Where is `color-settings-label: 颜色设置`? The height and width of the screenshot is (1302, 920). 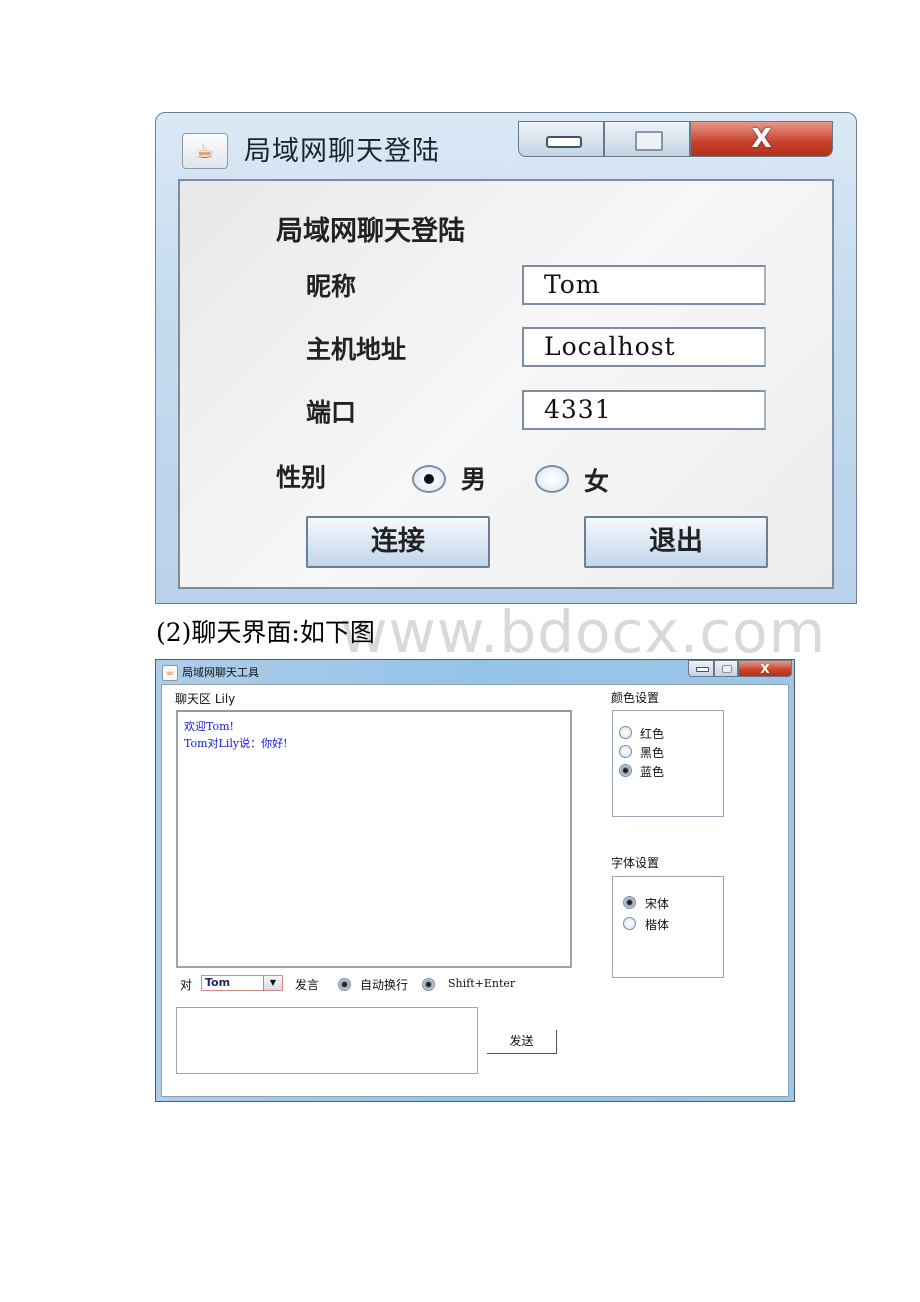
color-settings-label: 颜色设置 is located at coordinates (635, 698).